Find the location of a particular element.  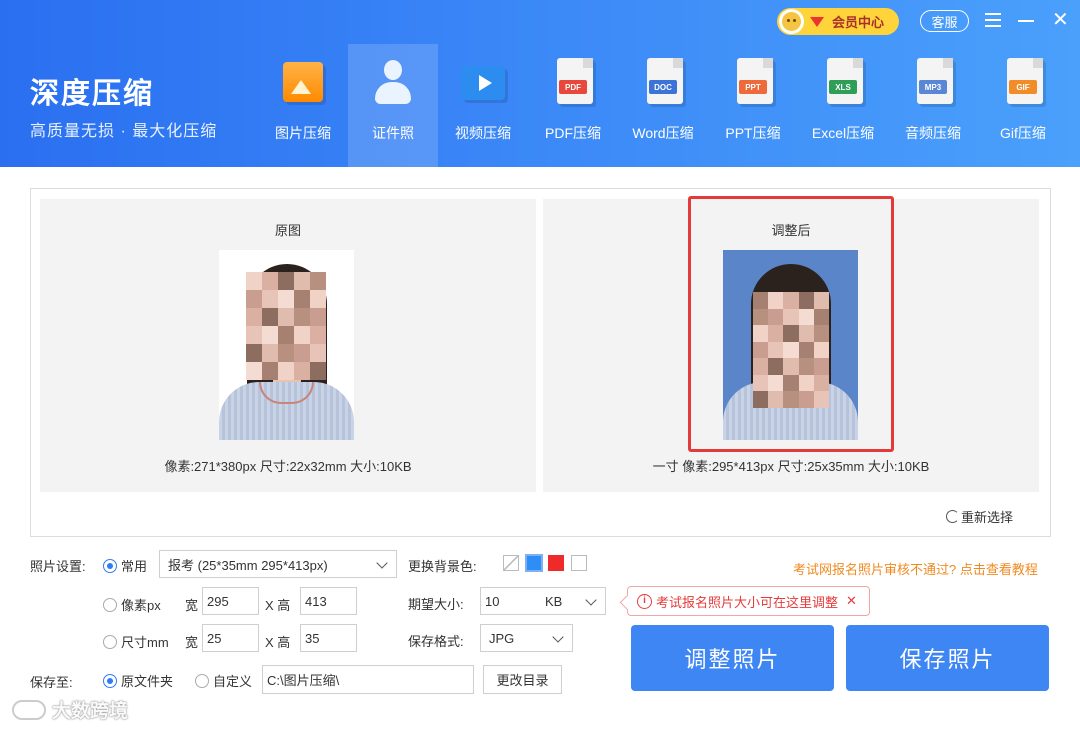

reselect-label: 重新选择 is located at coordinates (987, 517).